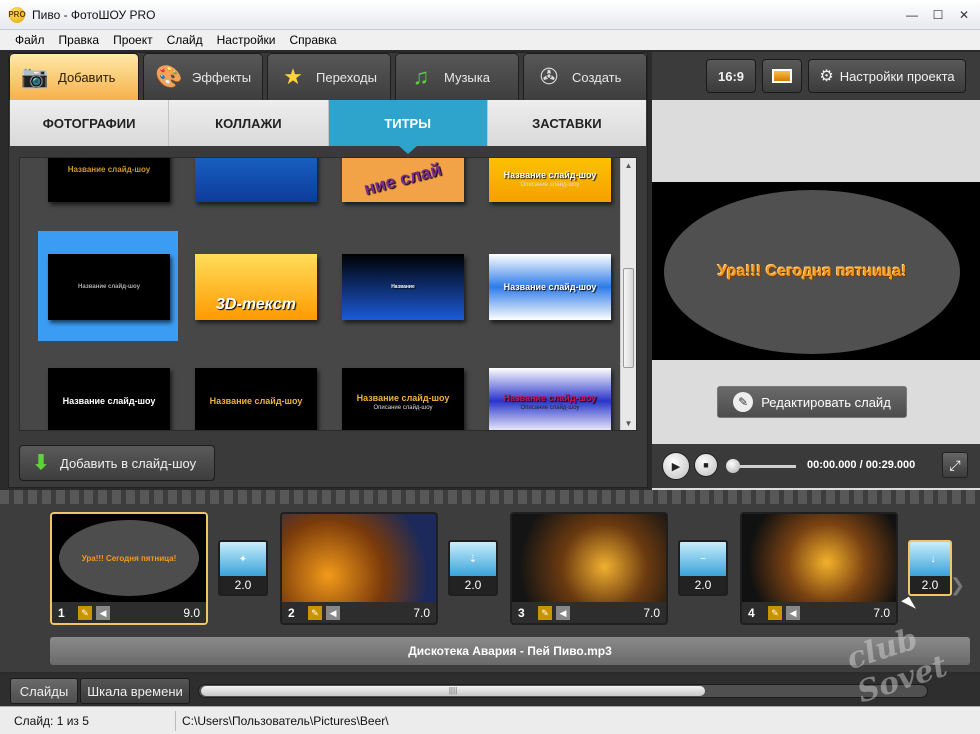 The width and height of the screenshot is (980, 734). Describe the element at coordinates (403, 287) in the screenshot. I see `title-template: Название` at that location.